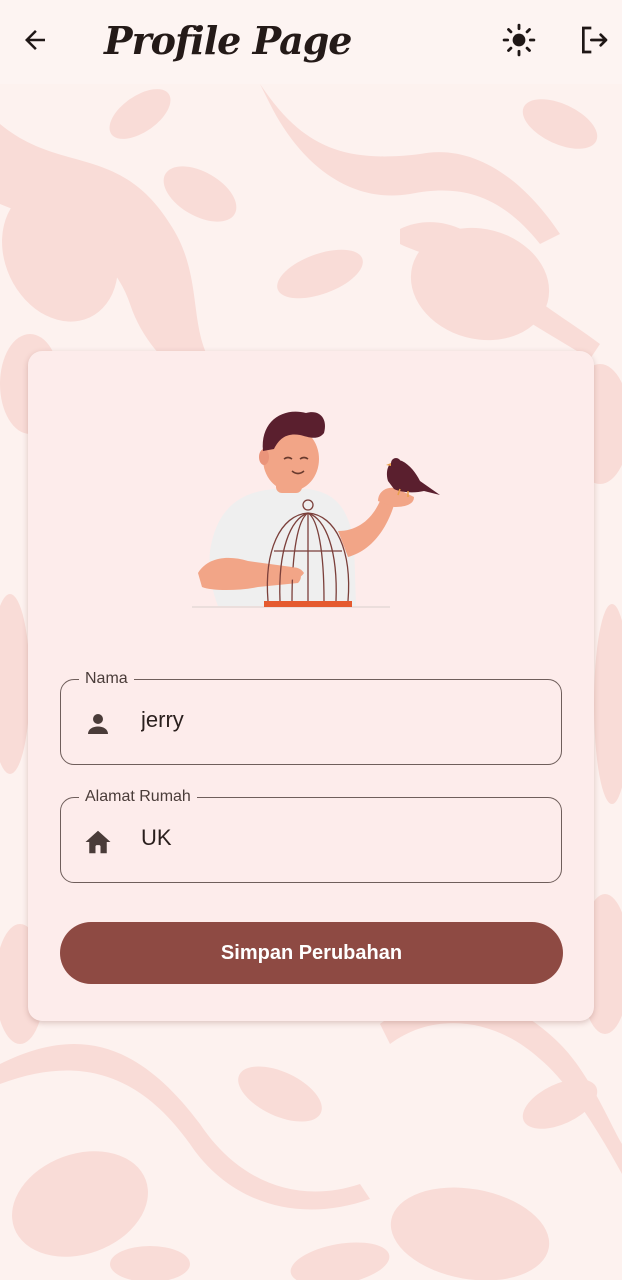  I want to click on address-field: Alamat Rumah, so click(311, 835).